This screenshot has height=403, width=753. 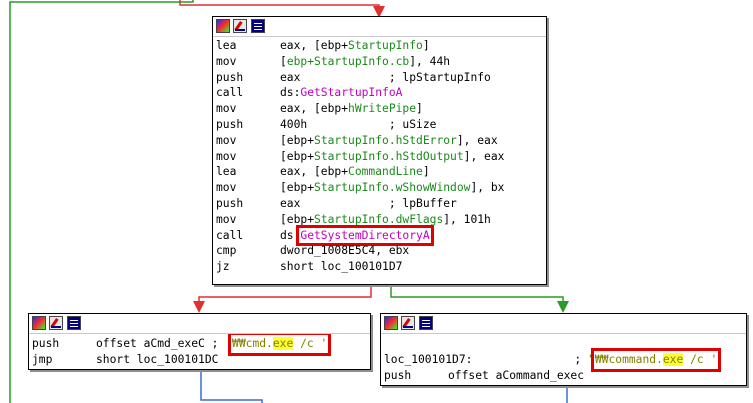 I want to click on operand-text: offset aCommand_exec, so click(x=516, y=375).